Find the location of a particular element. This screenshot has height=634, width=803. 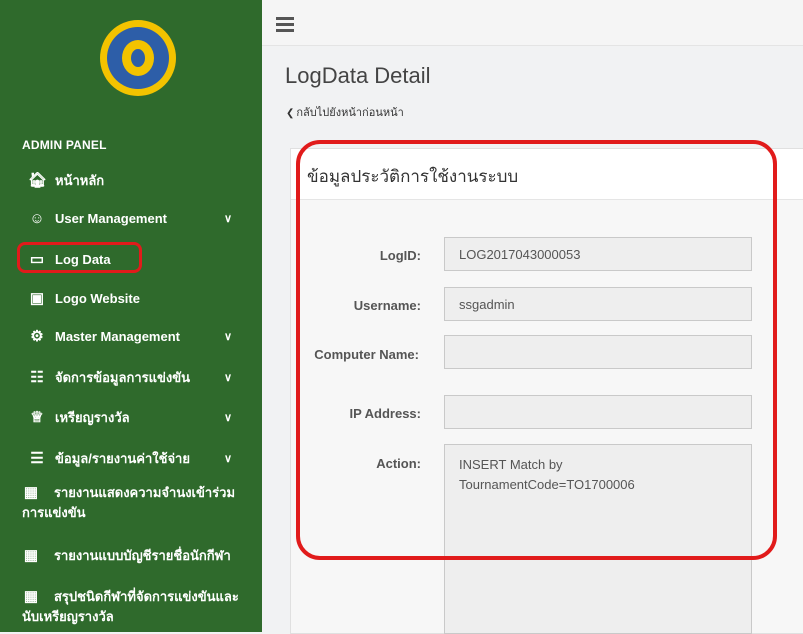

logid-field: LOG2017043000053 is located at coordinates (598, 254).